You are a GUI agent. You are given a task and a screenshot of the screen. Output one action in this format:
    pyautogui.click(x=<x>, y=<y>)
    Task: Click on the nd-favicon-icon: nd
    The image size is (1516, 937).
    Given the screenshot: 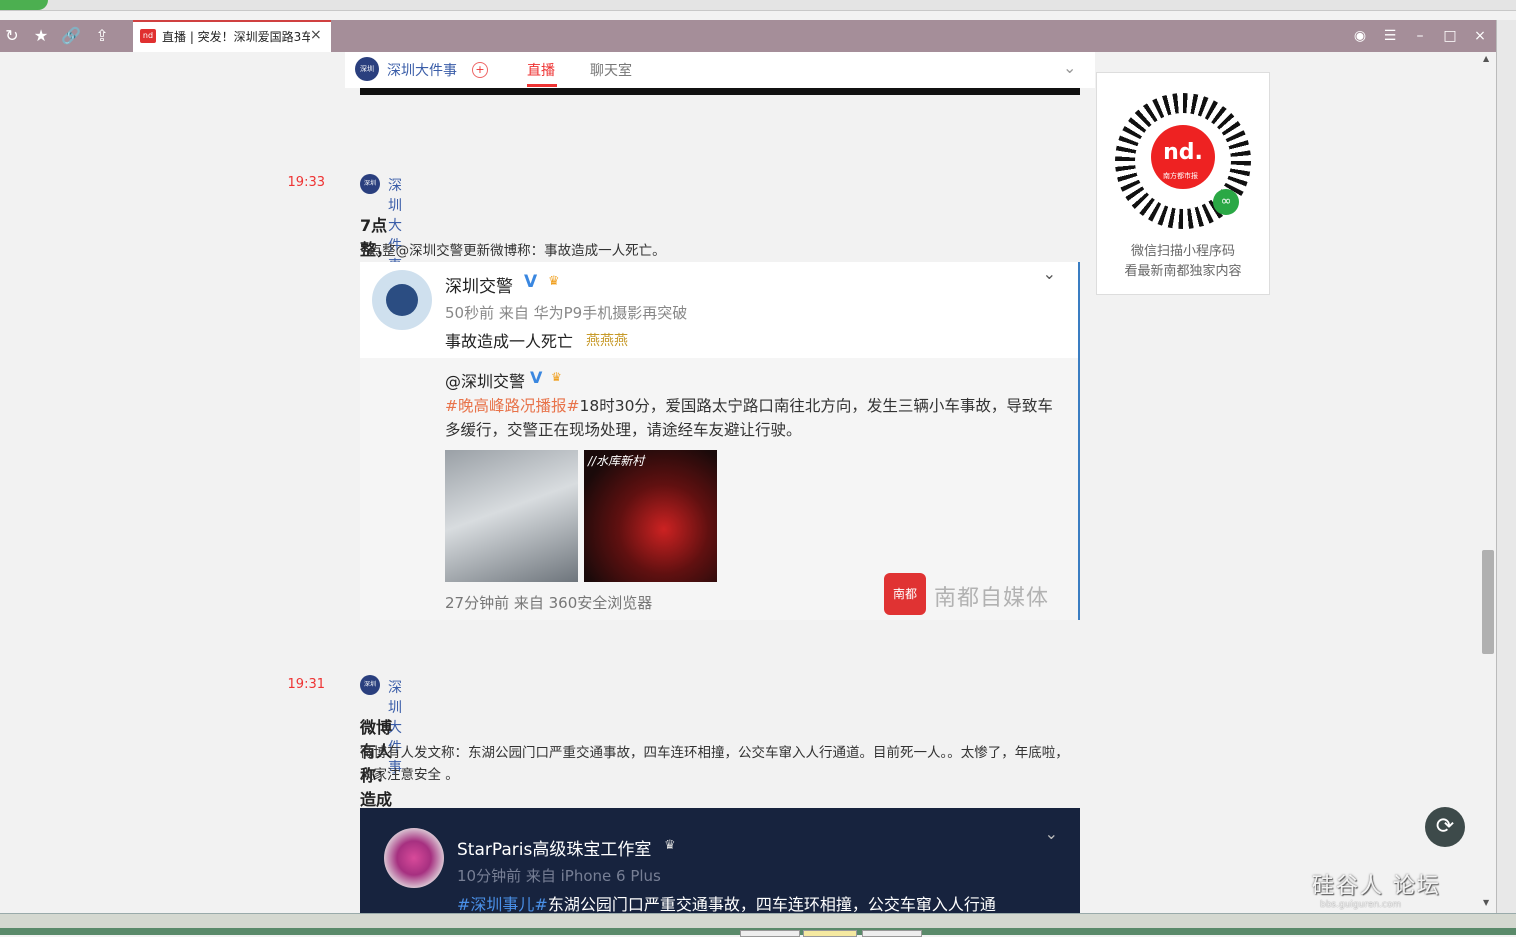 What is the action you would take?
    pyautogui.click(x=148, y=36)
    